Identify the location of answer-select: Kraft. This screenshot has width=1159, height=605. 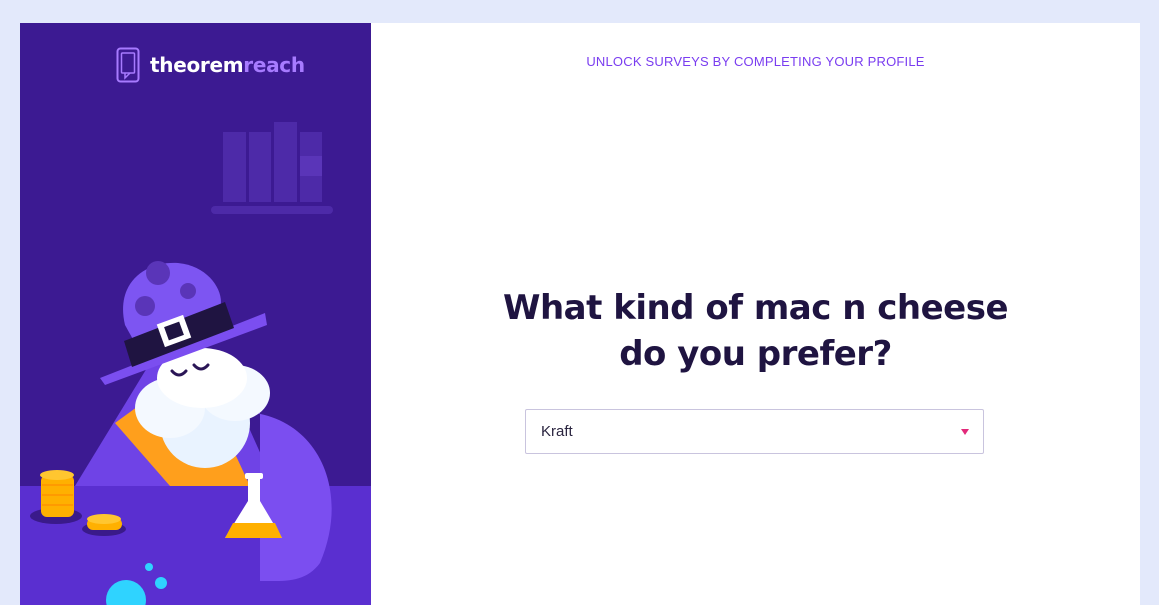
(754, 431).